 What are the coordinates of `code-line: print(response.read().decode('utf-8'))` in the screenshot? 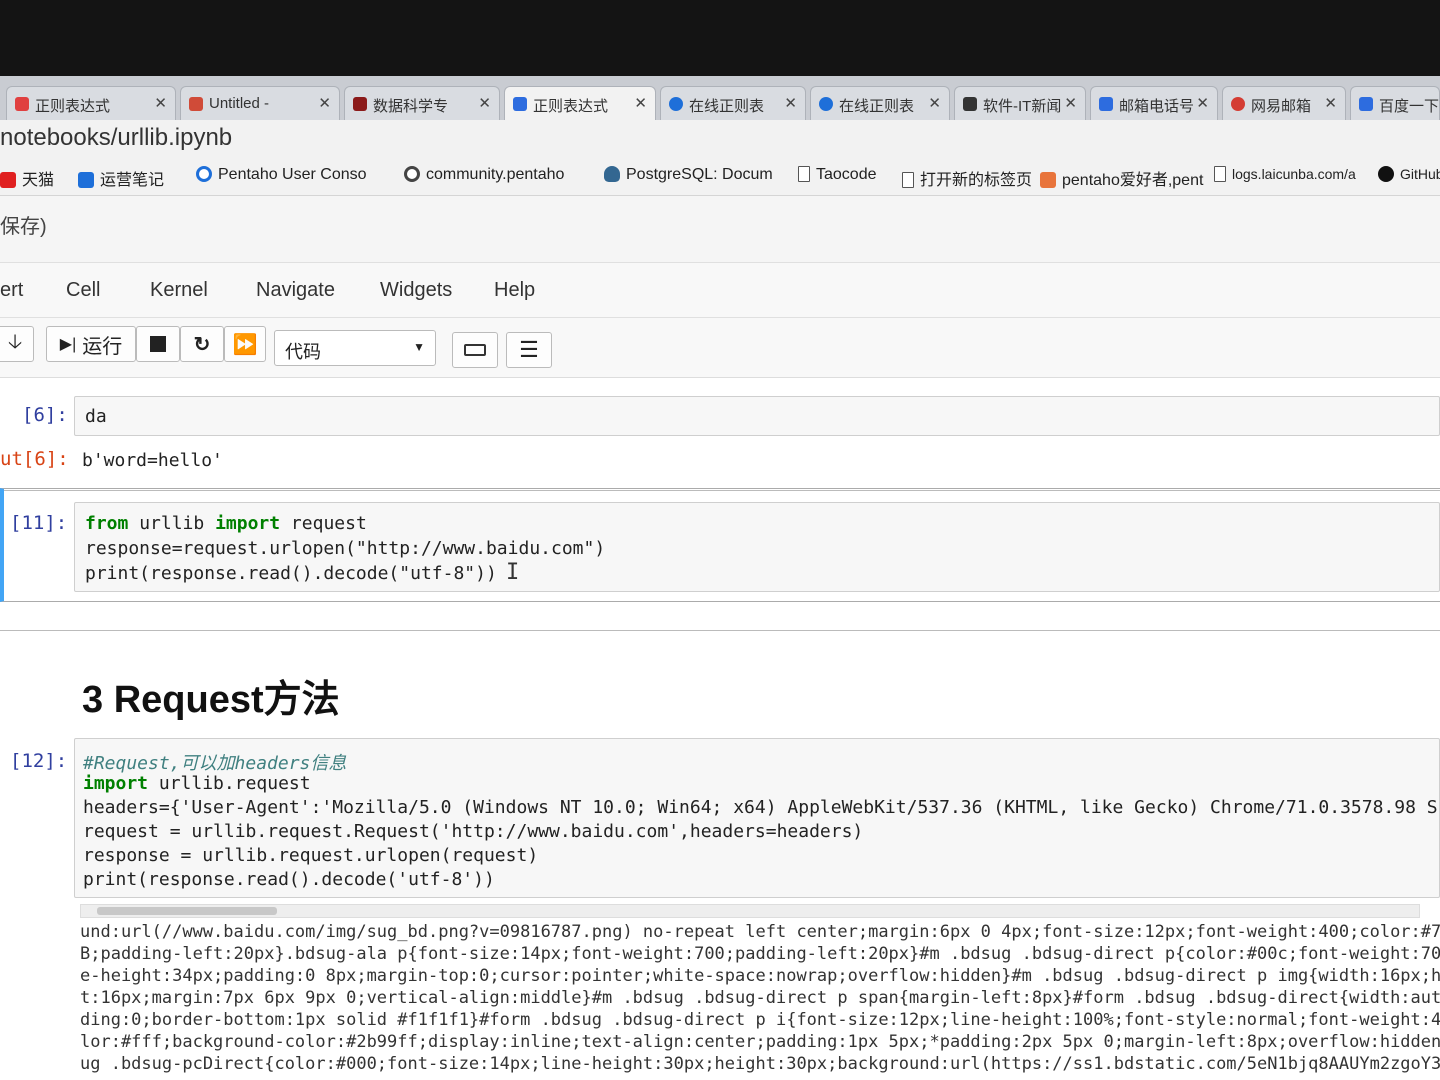 It's located at (289, 879).